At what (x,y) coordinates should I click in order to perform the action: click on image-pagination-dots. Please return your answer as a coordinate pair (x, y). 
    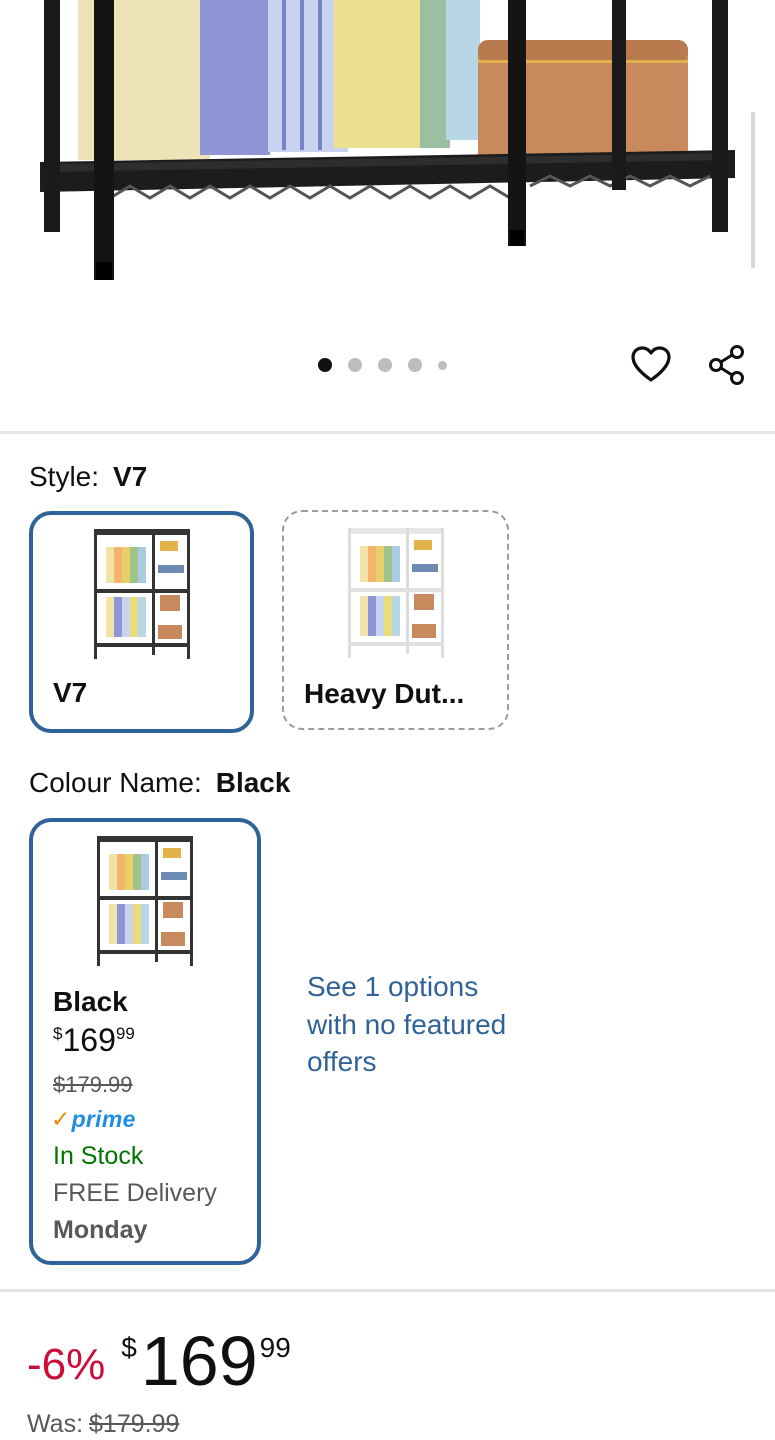
    Looking at the image, I should click on (382, 365).